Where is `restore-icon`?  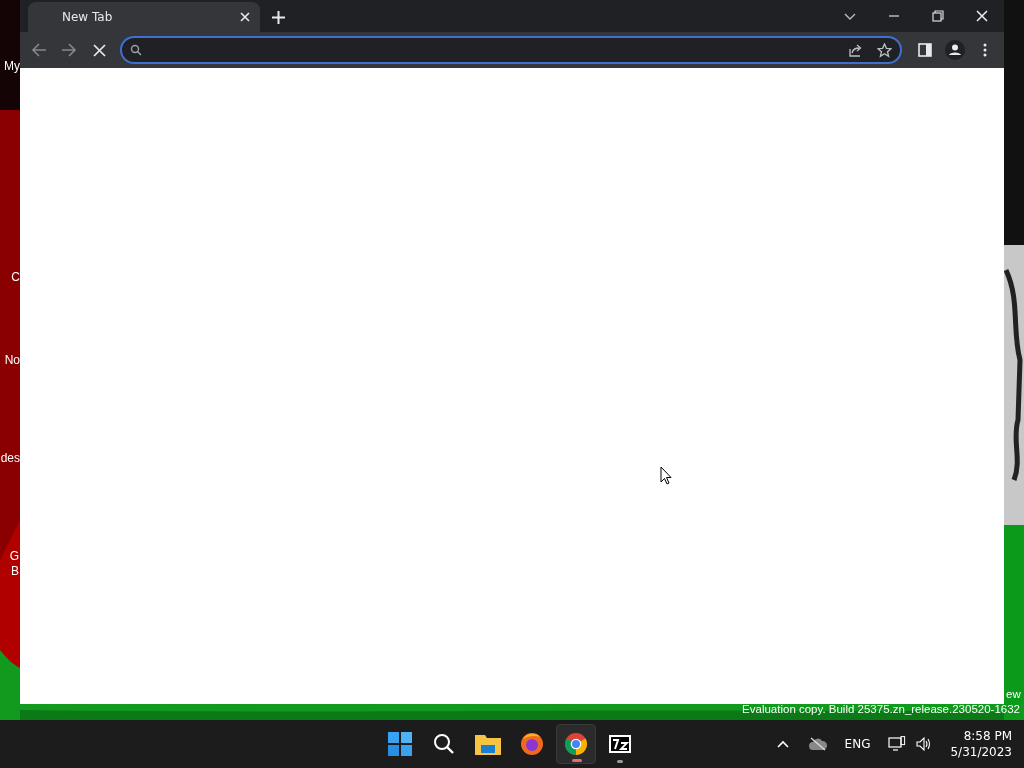 restore-icon is located at coordinates (938, 16).